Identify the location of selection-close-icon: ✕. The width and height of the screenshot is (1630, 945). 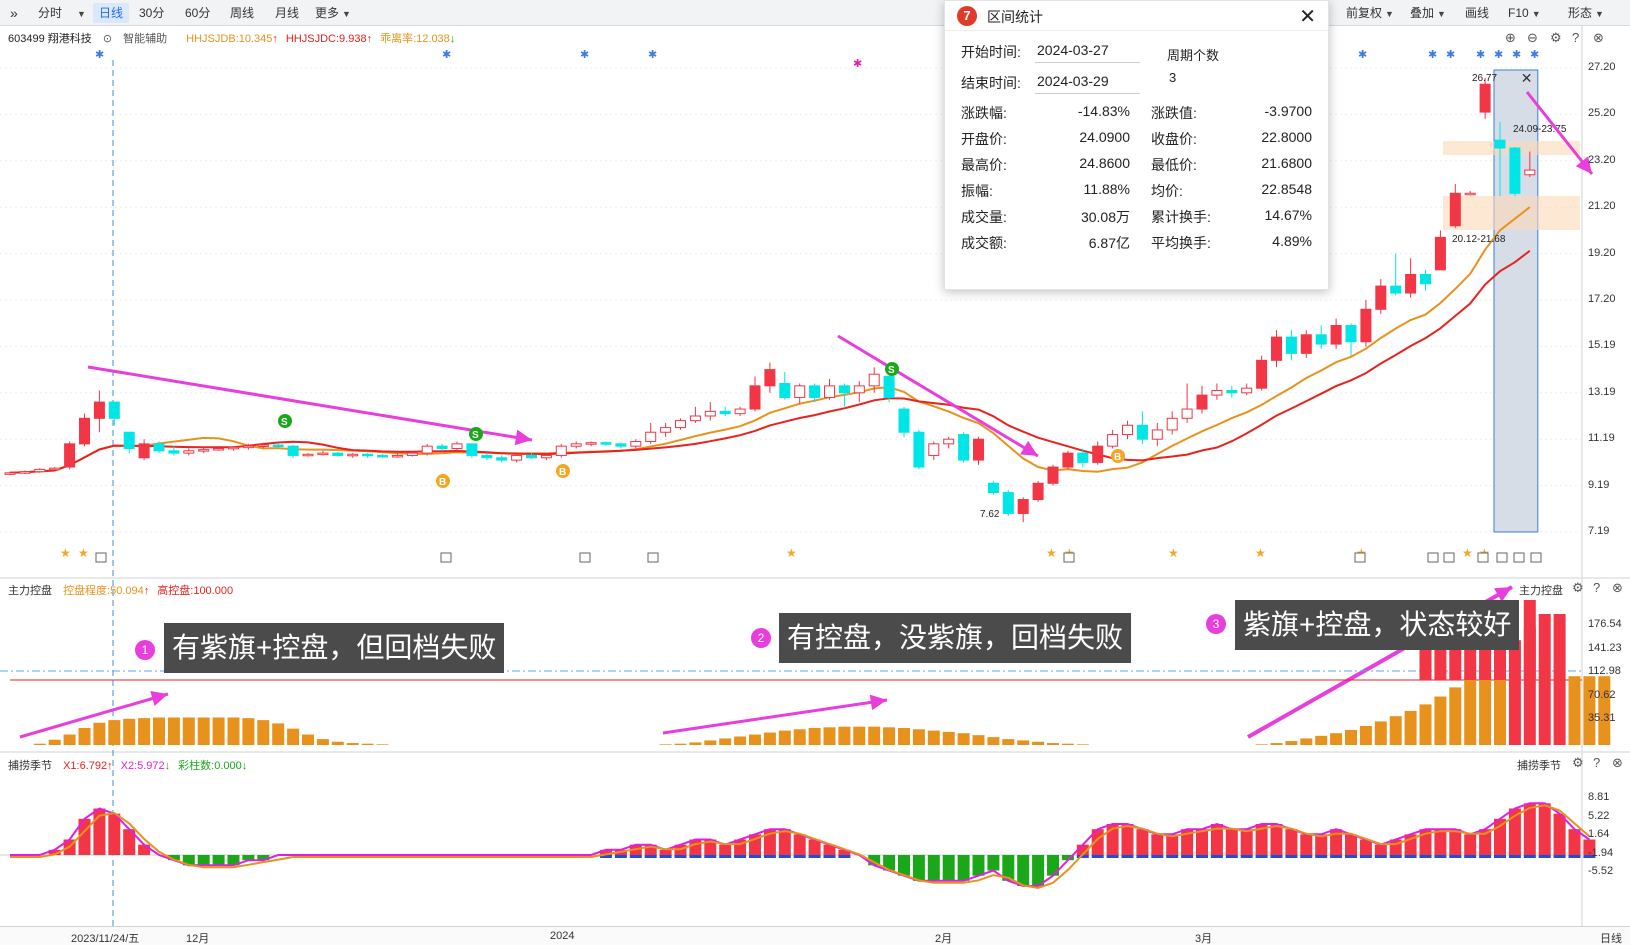
(1527, 78).